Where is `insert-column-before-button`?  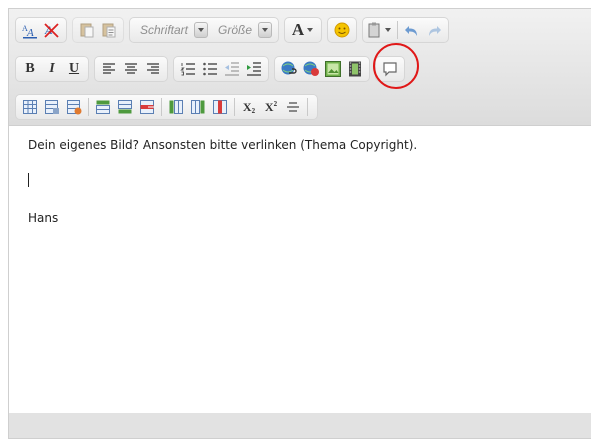
insert-column-before-button is located at coordinates (176, 107).